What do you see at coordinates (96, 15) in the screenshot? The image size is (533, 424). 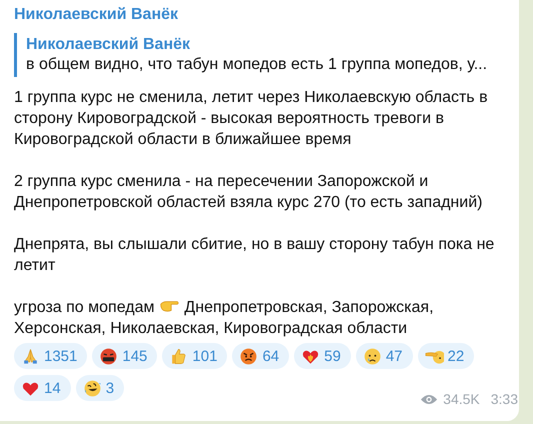 I see `channel-name: Николаевский Ванёк` at bounding box center [96, 15].